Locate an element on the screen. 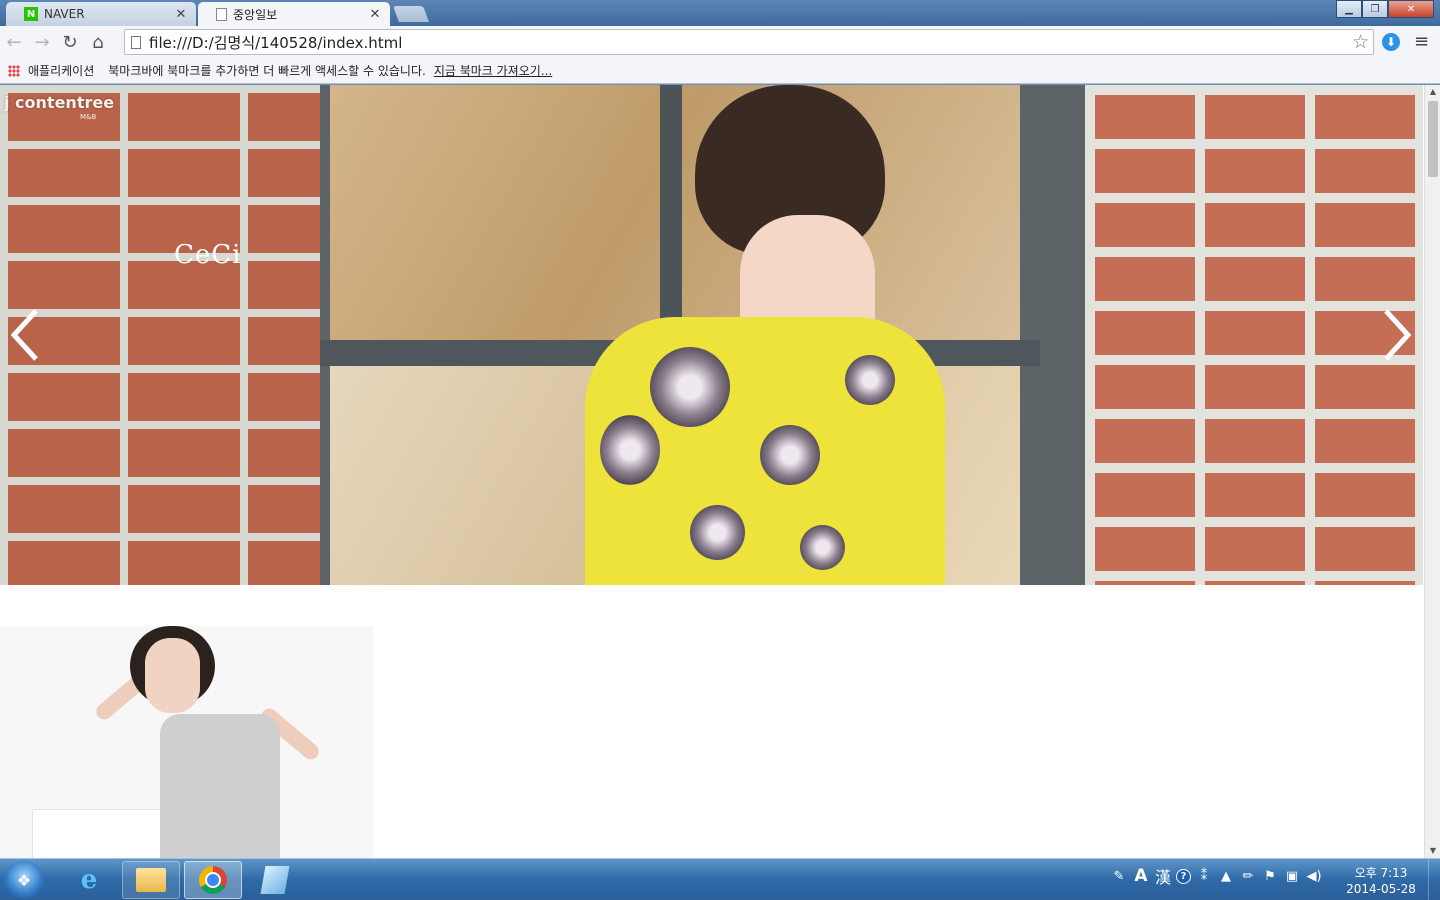 Image resolution: width=1440 pixels, height=900 pixels. home-button: ⌂ is located at coordinates (98, 42).